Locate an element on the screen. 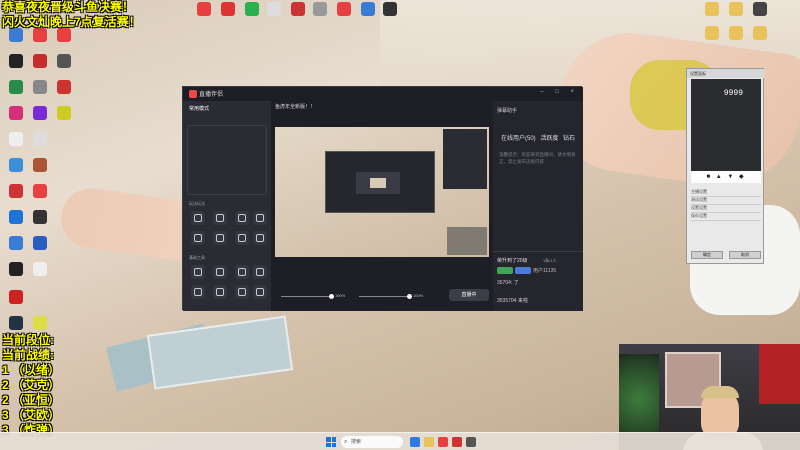  dialog-option: 主播设置 is located at coordinates (726, 193).